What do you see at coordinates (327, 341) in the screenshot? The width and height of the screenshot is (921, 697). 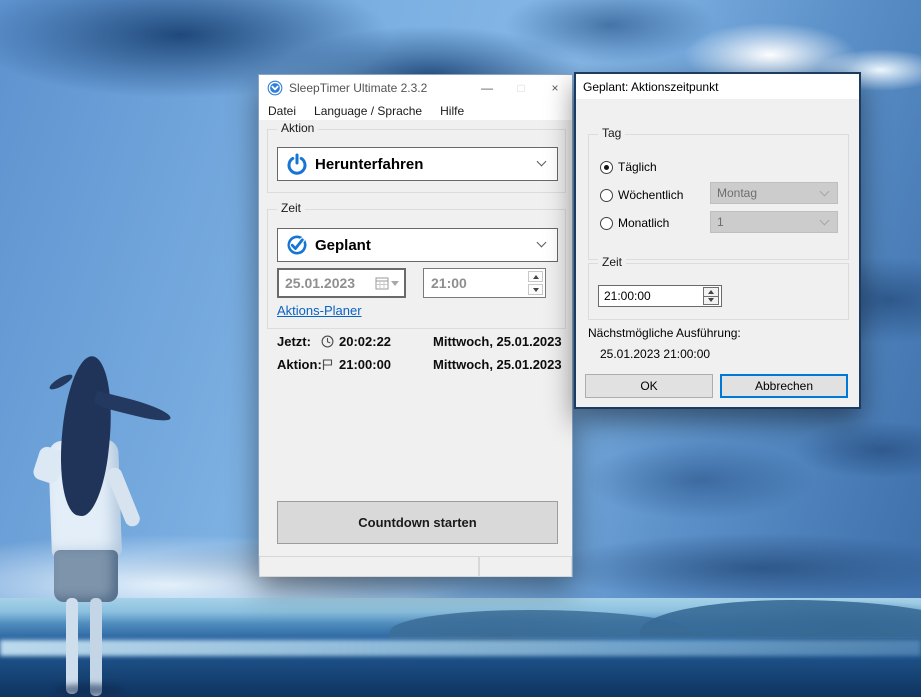 I see `clock-icon` at bounding box center [327, 341].